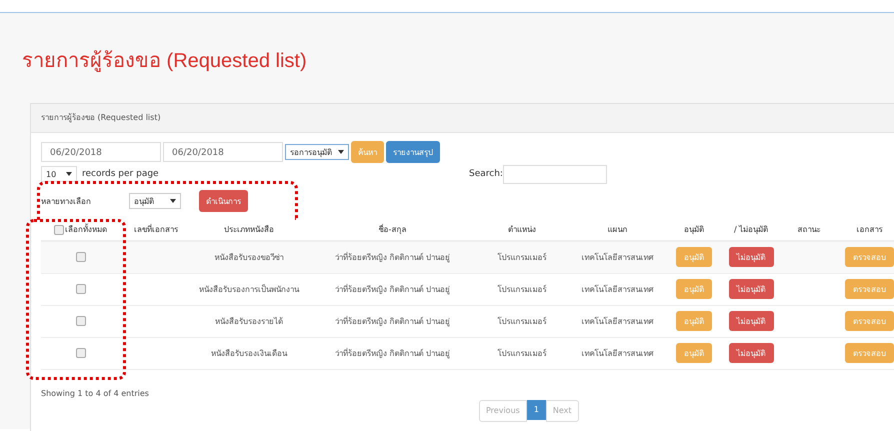 The height and width of the screenshot is (431, 894). What do you see at coordinates (120, 174) in the screenshot?
I see `records-label: records per page` at bounding box center [120, 174].